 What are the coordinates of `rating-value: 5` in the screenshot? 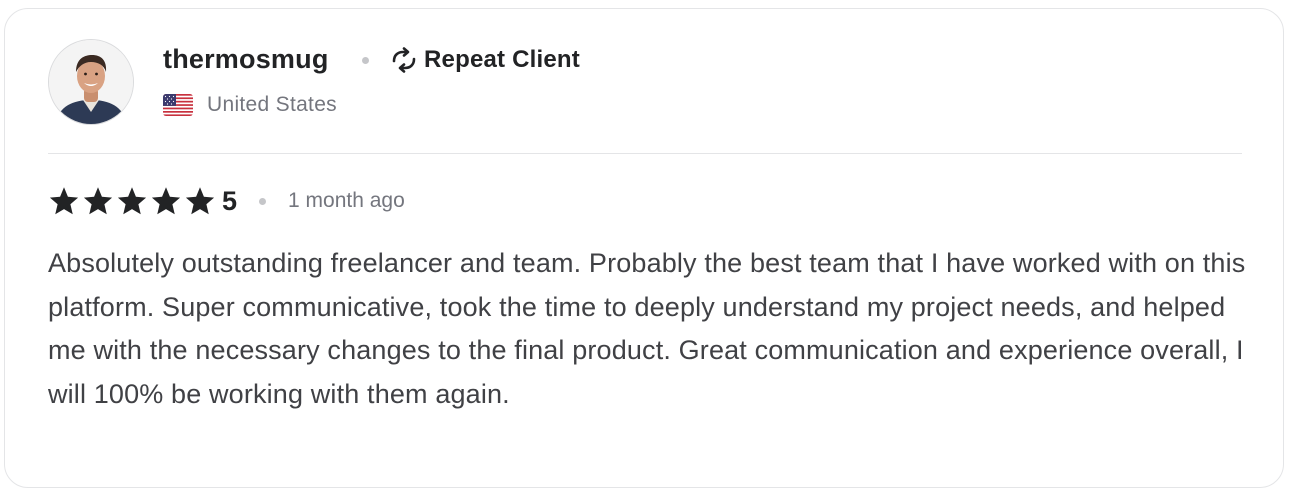 It's located at (230, 200).